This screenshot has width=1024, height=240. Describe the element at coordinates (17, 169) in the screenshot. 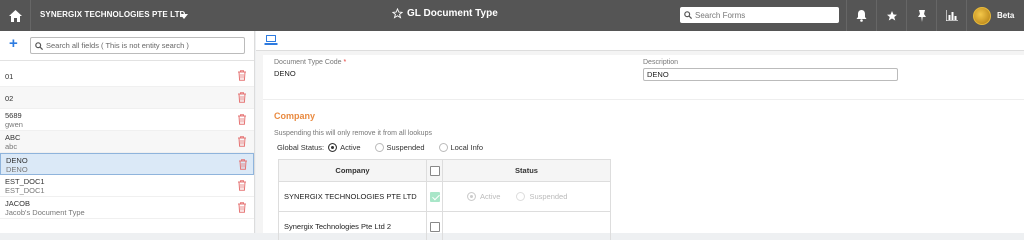

I see `list-item-description: DENO` at that location.